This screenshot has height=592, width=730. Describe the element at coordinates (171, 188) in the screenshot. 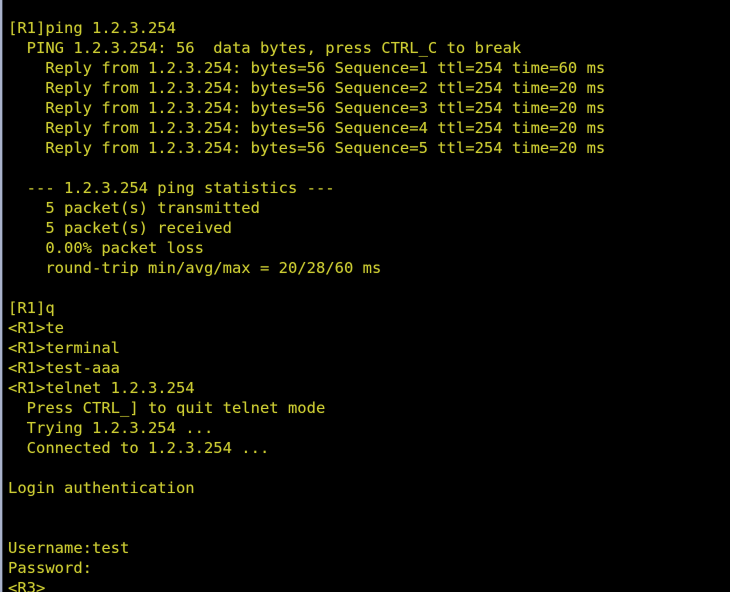

I see `terminal-line: --- 1.2.3.254 ping statistics ---` at that location.